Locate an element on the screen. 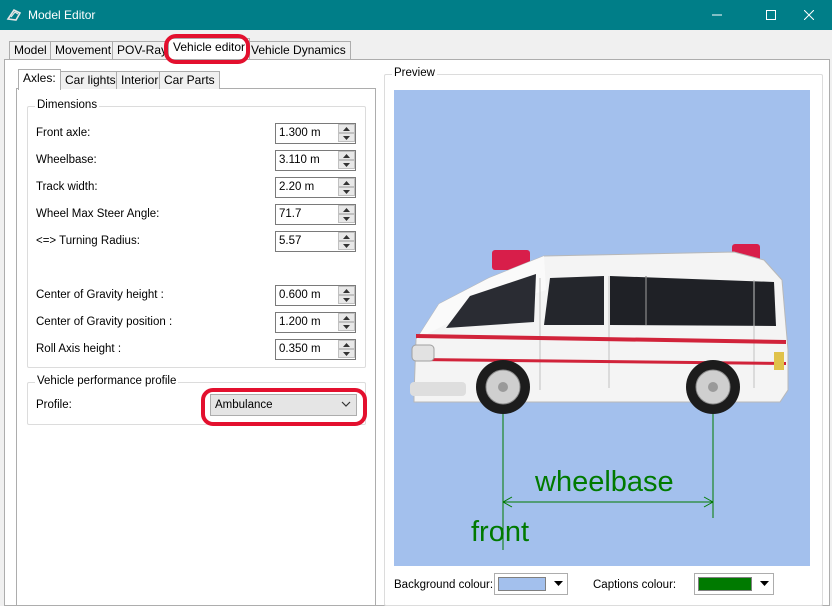 The height and width of the screenshot is (606, 832). steer-angle-value: 71.7 is located at coordinates (290, 214).